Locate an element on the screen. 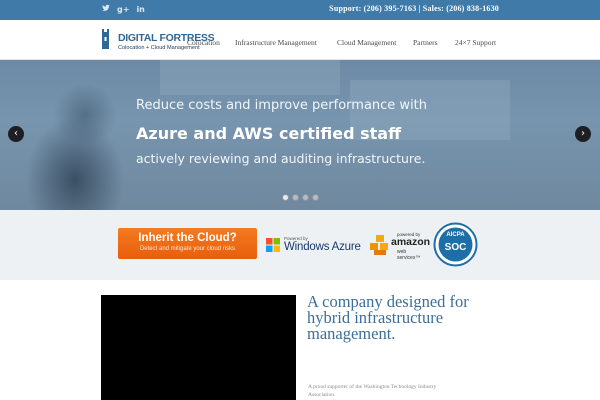 This screenshot has width=600, height=400. social-links: g+ in is located at coordinates (123, 9).